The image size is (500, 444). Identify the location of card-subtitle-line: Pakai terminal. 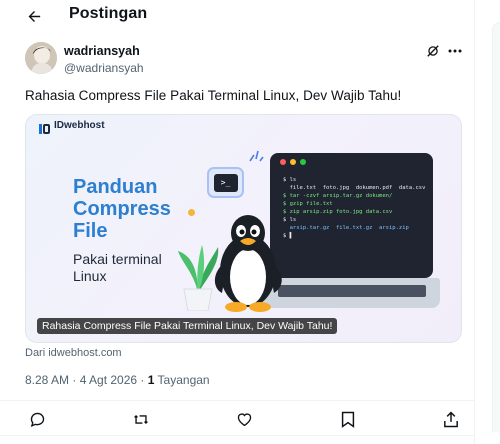
(117, 259).